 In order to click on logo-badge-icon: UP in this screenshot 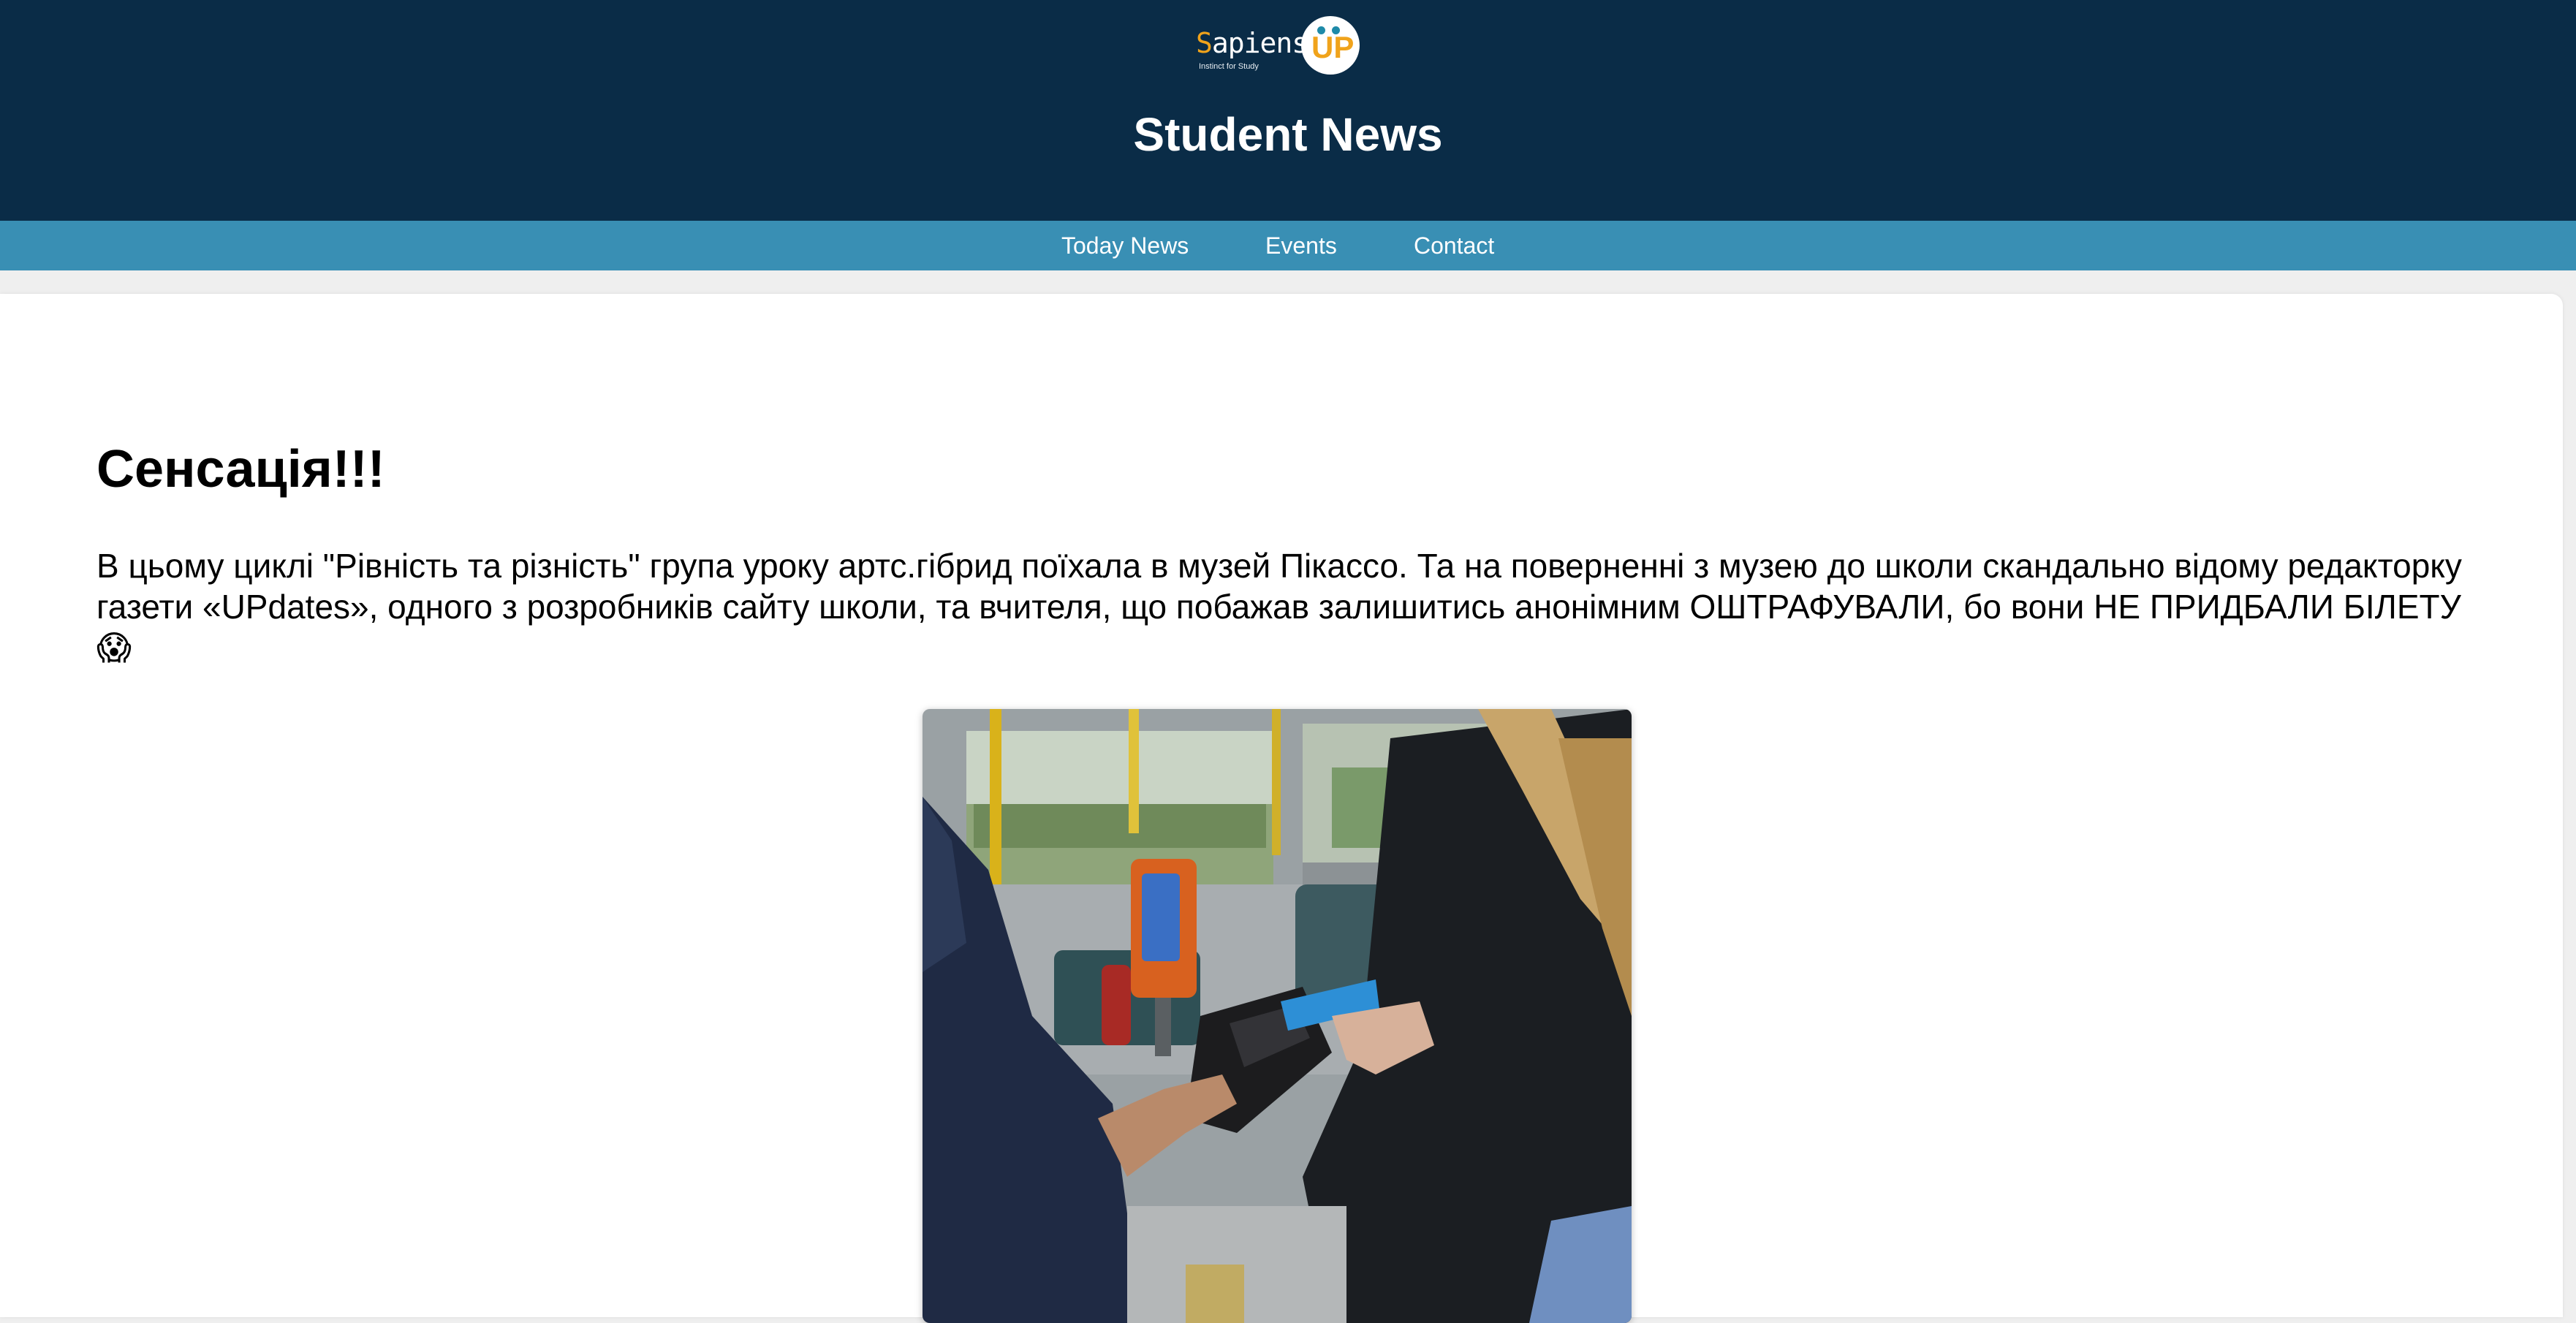, I will do `click(1330, 45)`.